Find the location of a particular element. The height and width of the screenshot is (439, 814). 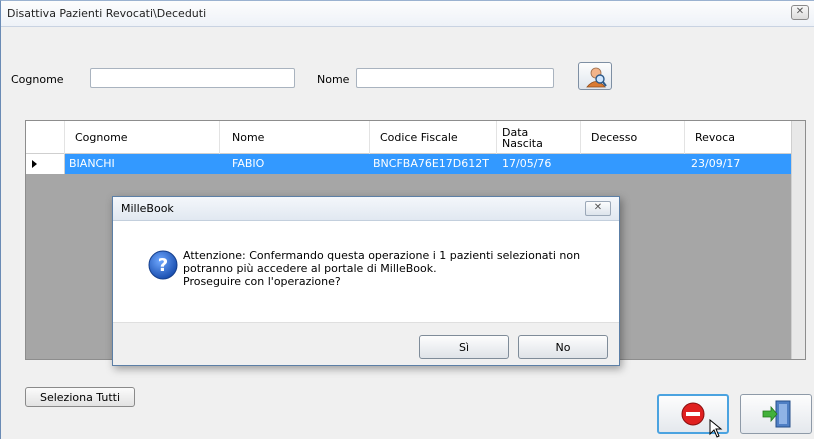

mouse-pointer-icon is located at coordinates (716, 428).